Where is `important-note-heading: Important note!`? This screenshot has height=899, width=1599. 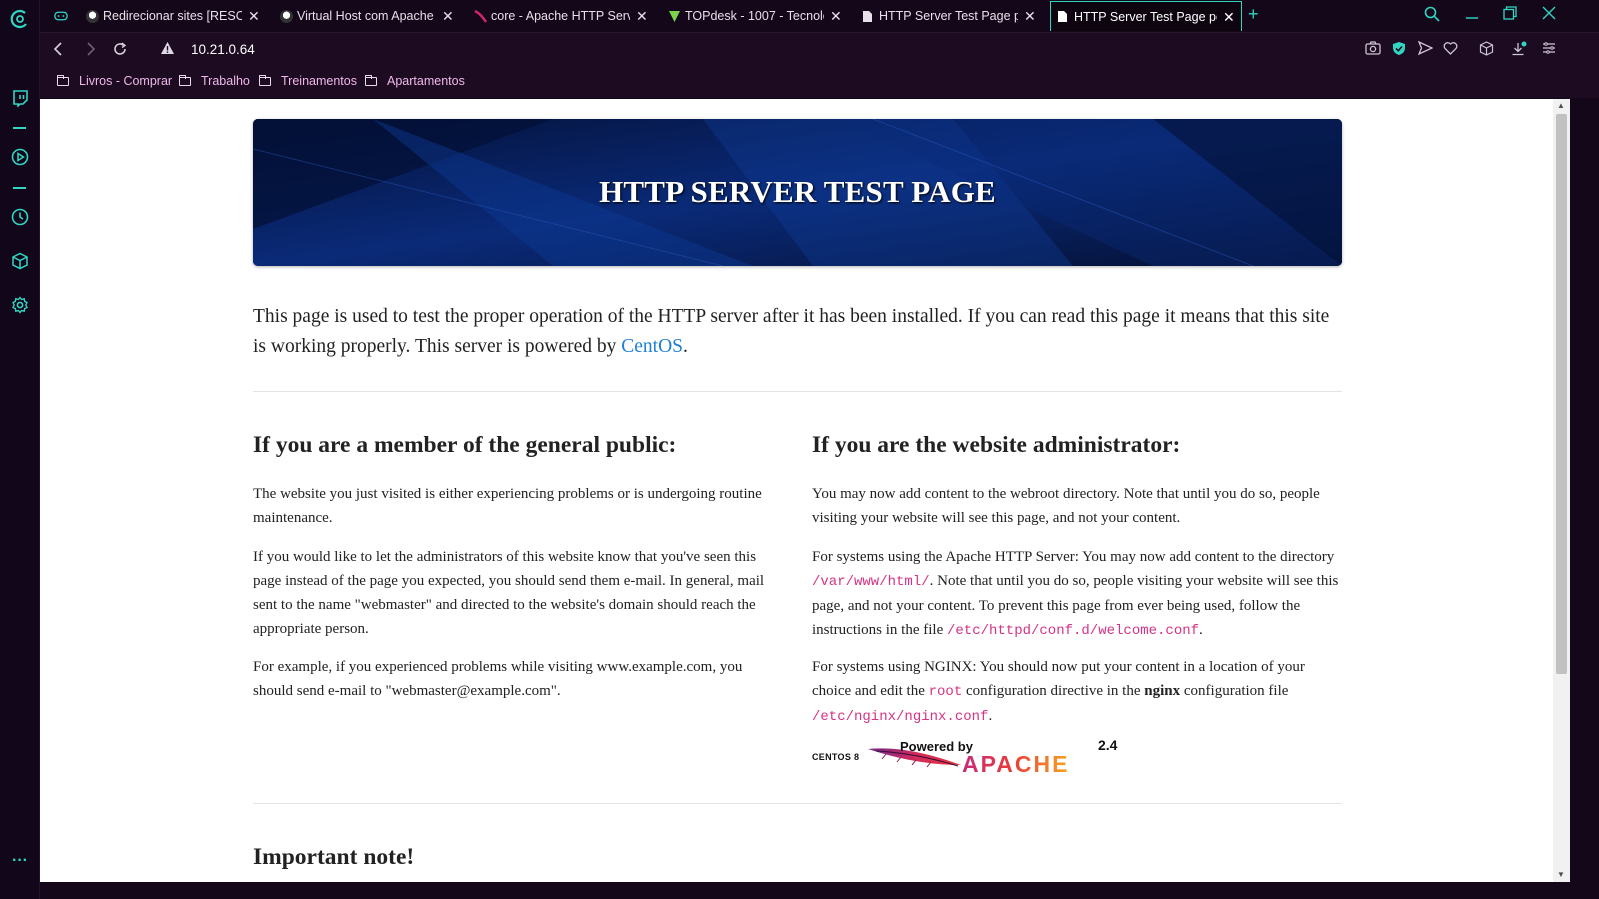 important-note-heading: Important note! is located at coordinates (334, 857).